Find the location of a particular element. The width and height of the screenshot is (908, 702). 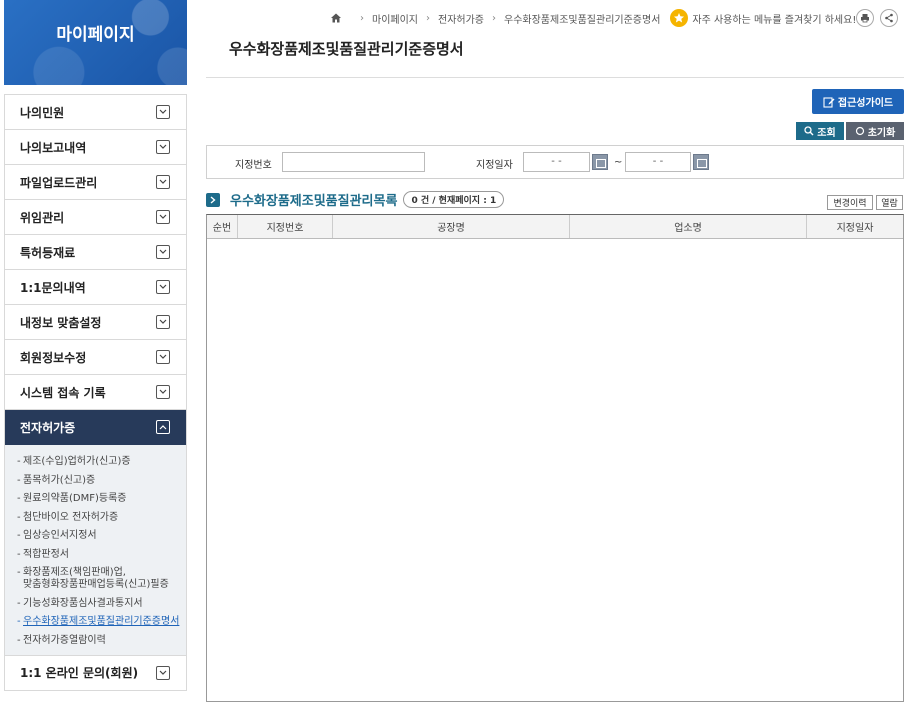

accessibility-guide-button: 접근성가이드 is located at coordinates (858, 101).